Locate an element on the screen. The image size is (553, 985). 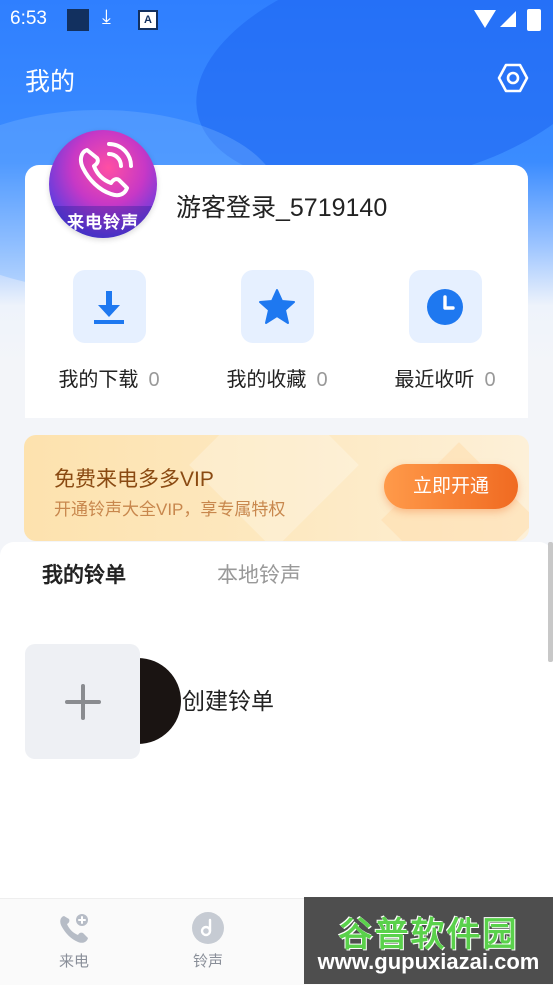
nav-label: 铃声 is located at coordinates (207, 961).